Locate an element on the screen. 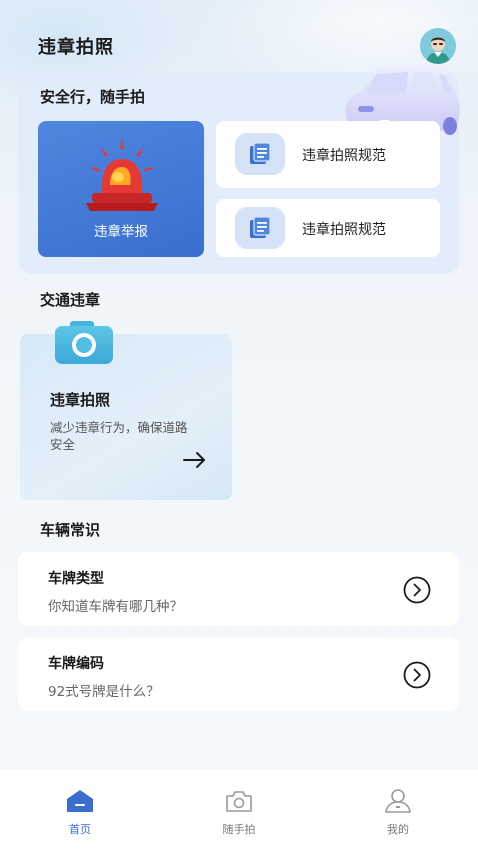 This screenshot has height=850, width=478. report-violation-card: 违章举报 is located at coordinates (121, 189).